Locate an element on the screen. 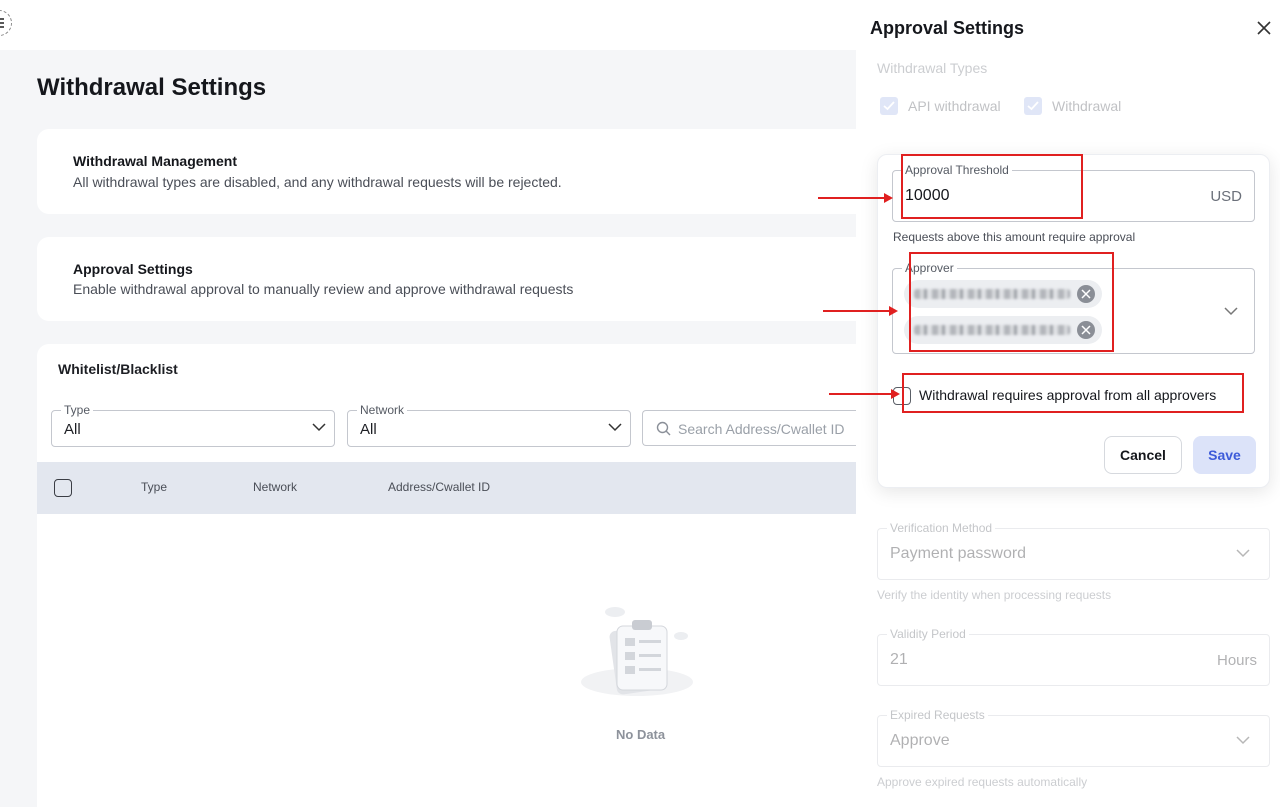  api-withdrawal-label: API withdrawal is located at coordinates (954, 106).